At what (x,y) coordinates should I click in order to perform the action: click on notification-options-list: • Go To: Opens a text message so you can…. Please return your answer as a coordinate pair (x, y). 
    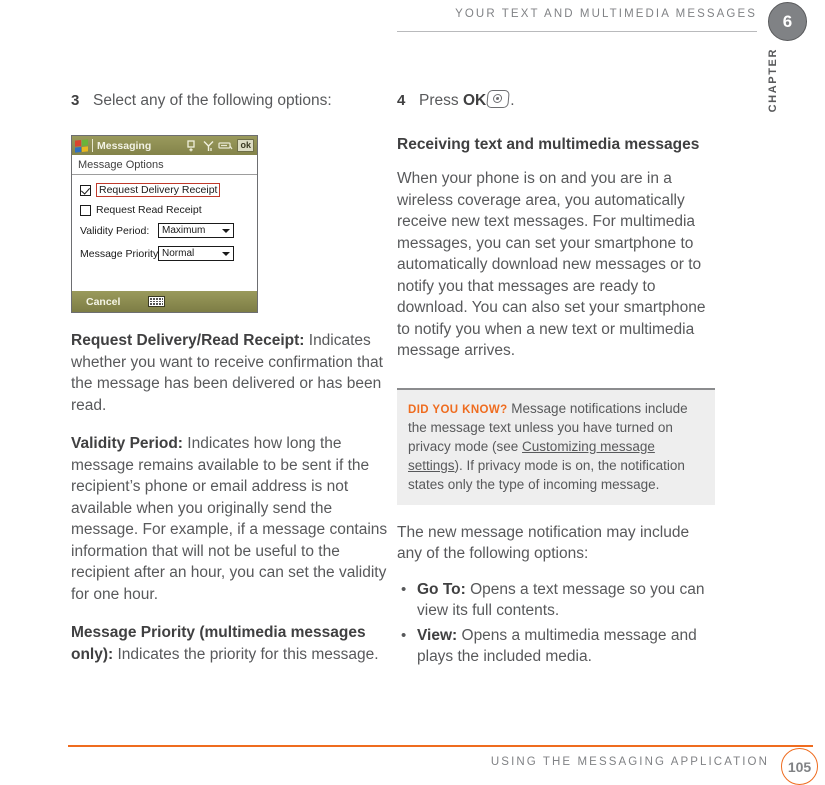
    Looking at the image, I should click on (556, 623).